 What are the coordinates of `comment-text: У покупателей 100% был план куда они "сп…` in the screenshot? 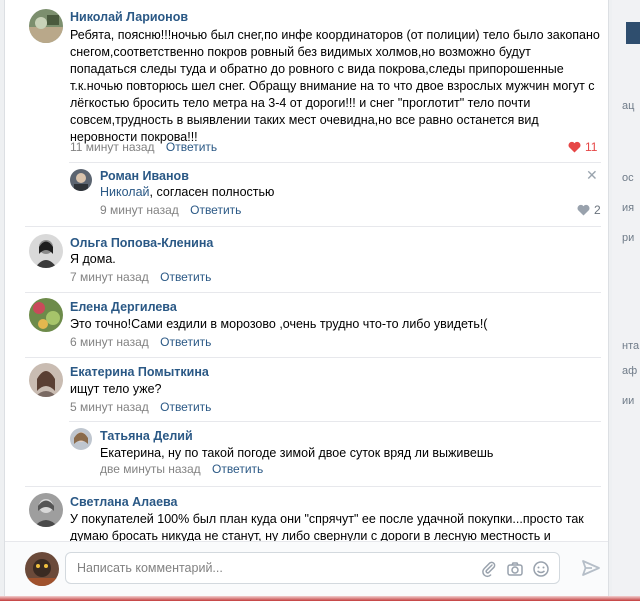 It's located at (327, 526).